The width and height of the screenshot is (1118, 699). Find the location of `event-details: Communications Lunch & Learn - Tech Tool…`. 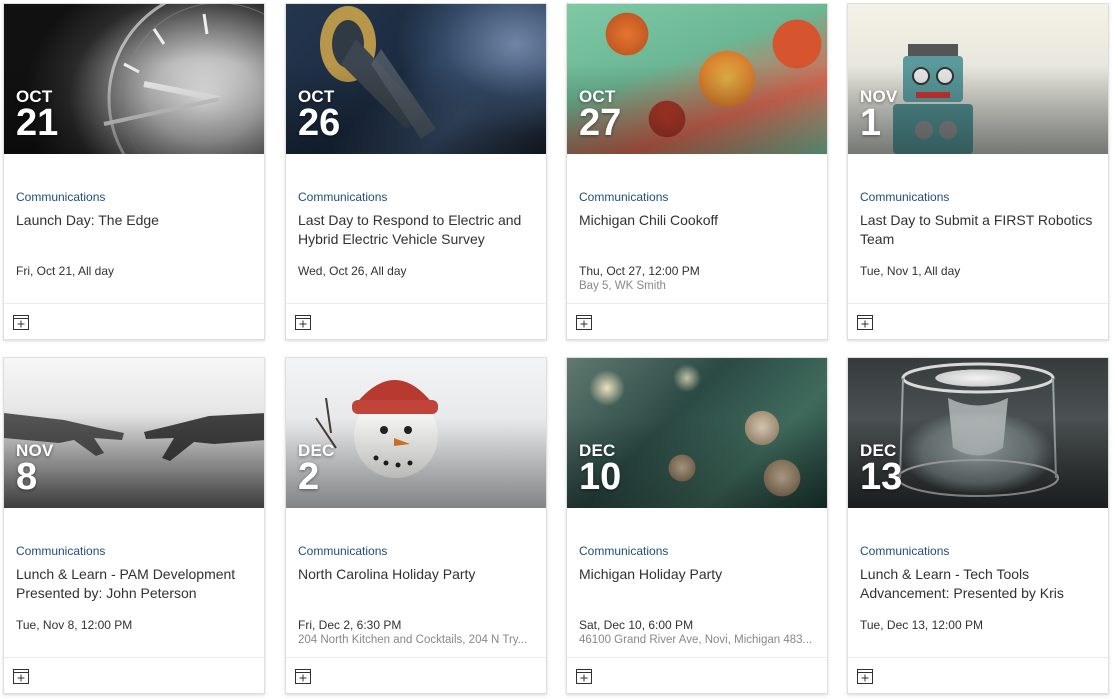

event-details: Communications Lunch & Learn - Tech Tool… is located at coordinates (978, 583).